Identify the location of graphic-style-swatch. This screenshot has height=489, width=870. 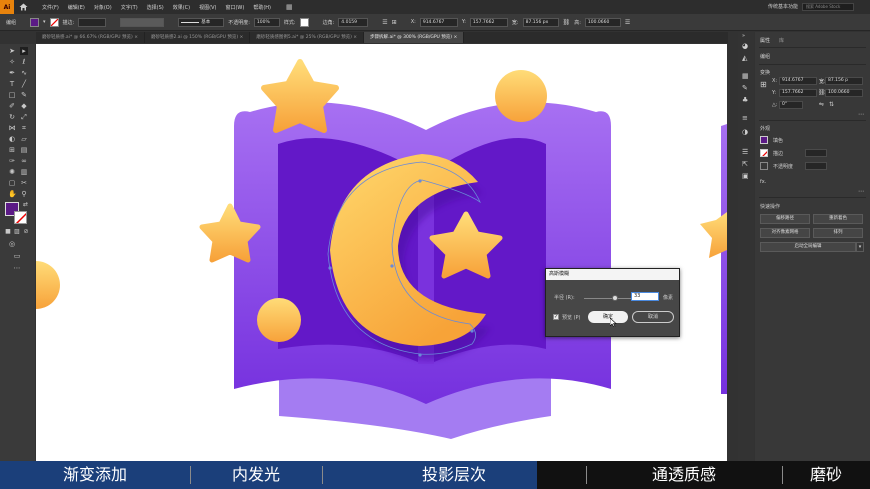
(304, 22).